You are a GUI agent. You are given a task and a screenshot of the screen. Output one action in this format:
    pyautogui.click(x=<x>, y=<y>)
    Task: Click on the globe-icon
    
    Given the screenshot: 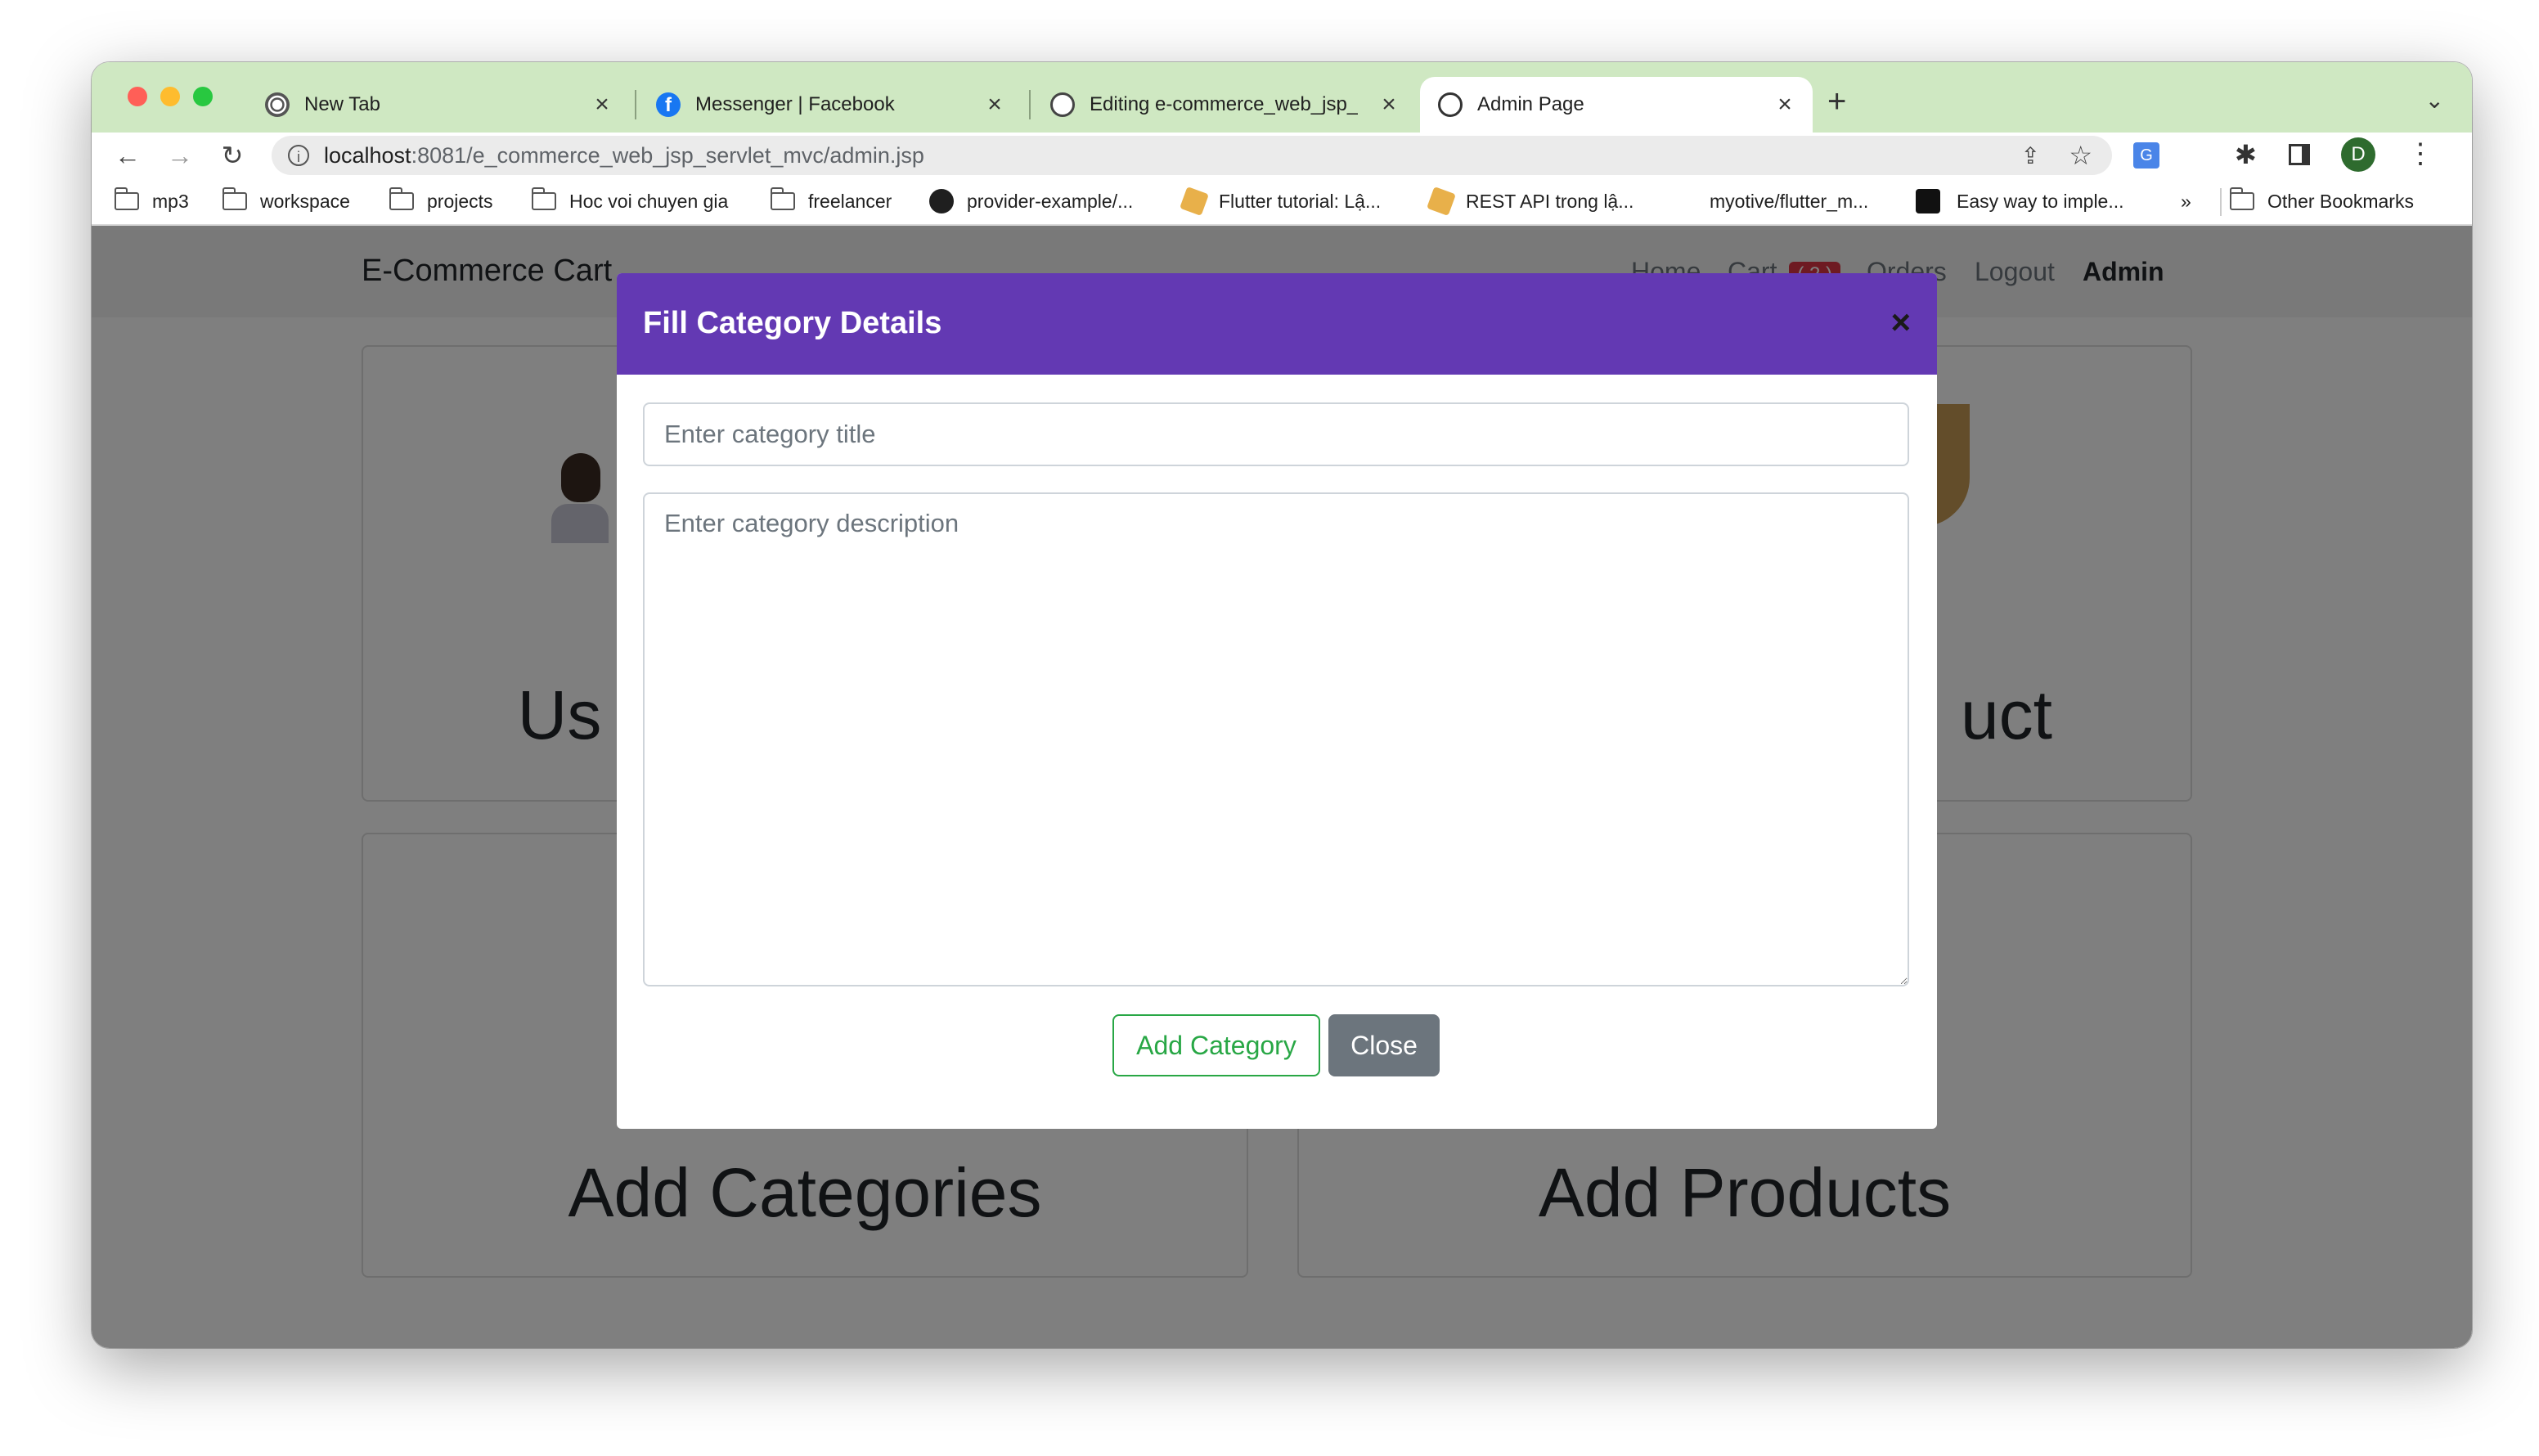 What is the action you would take?
    pyautogui.click(x=1450, y=105)
    